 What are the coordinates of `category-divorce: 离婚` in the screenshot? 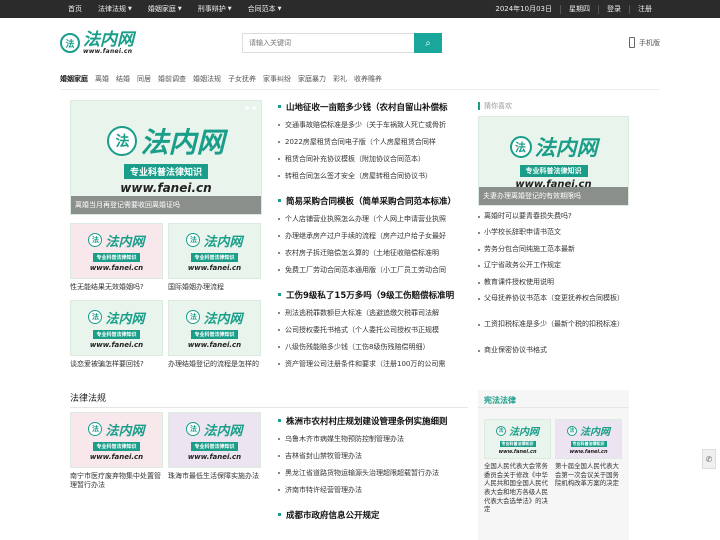 It's located at (102, 79).